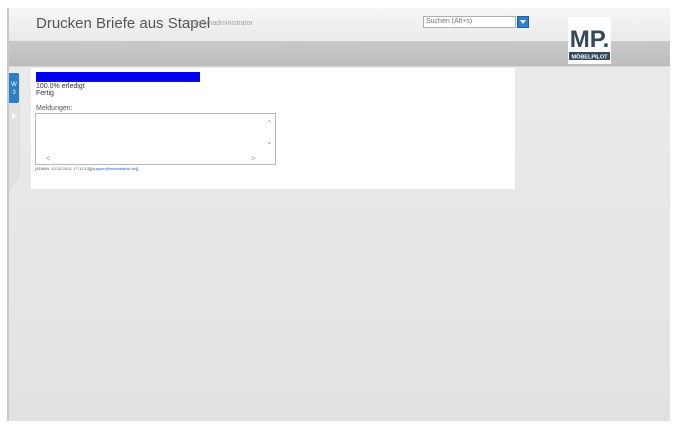 This screenshot has width=679, height=429. I want to click on messages-label: Meldungen:, so click(54, 108).